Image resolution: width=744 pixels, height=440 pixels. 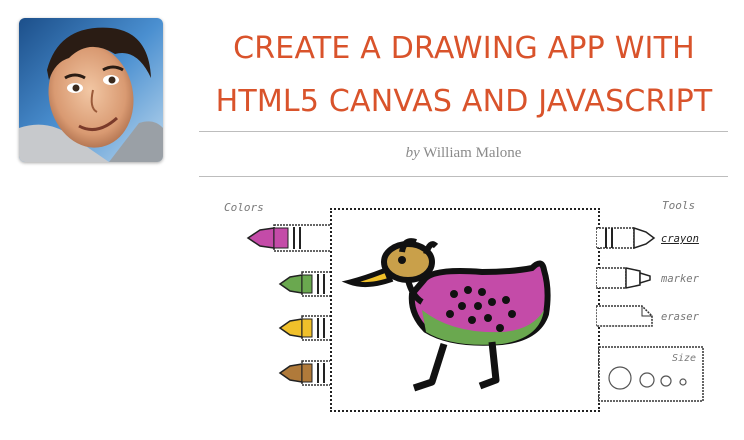 I want to click on crayon-green, so click(x=307, y=284).